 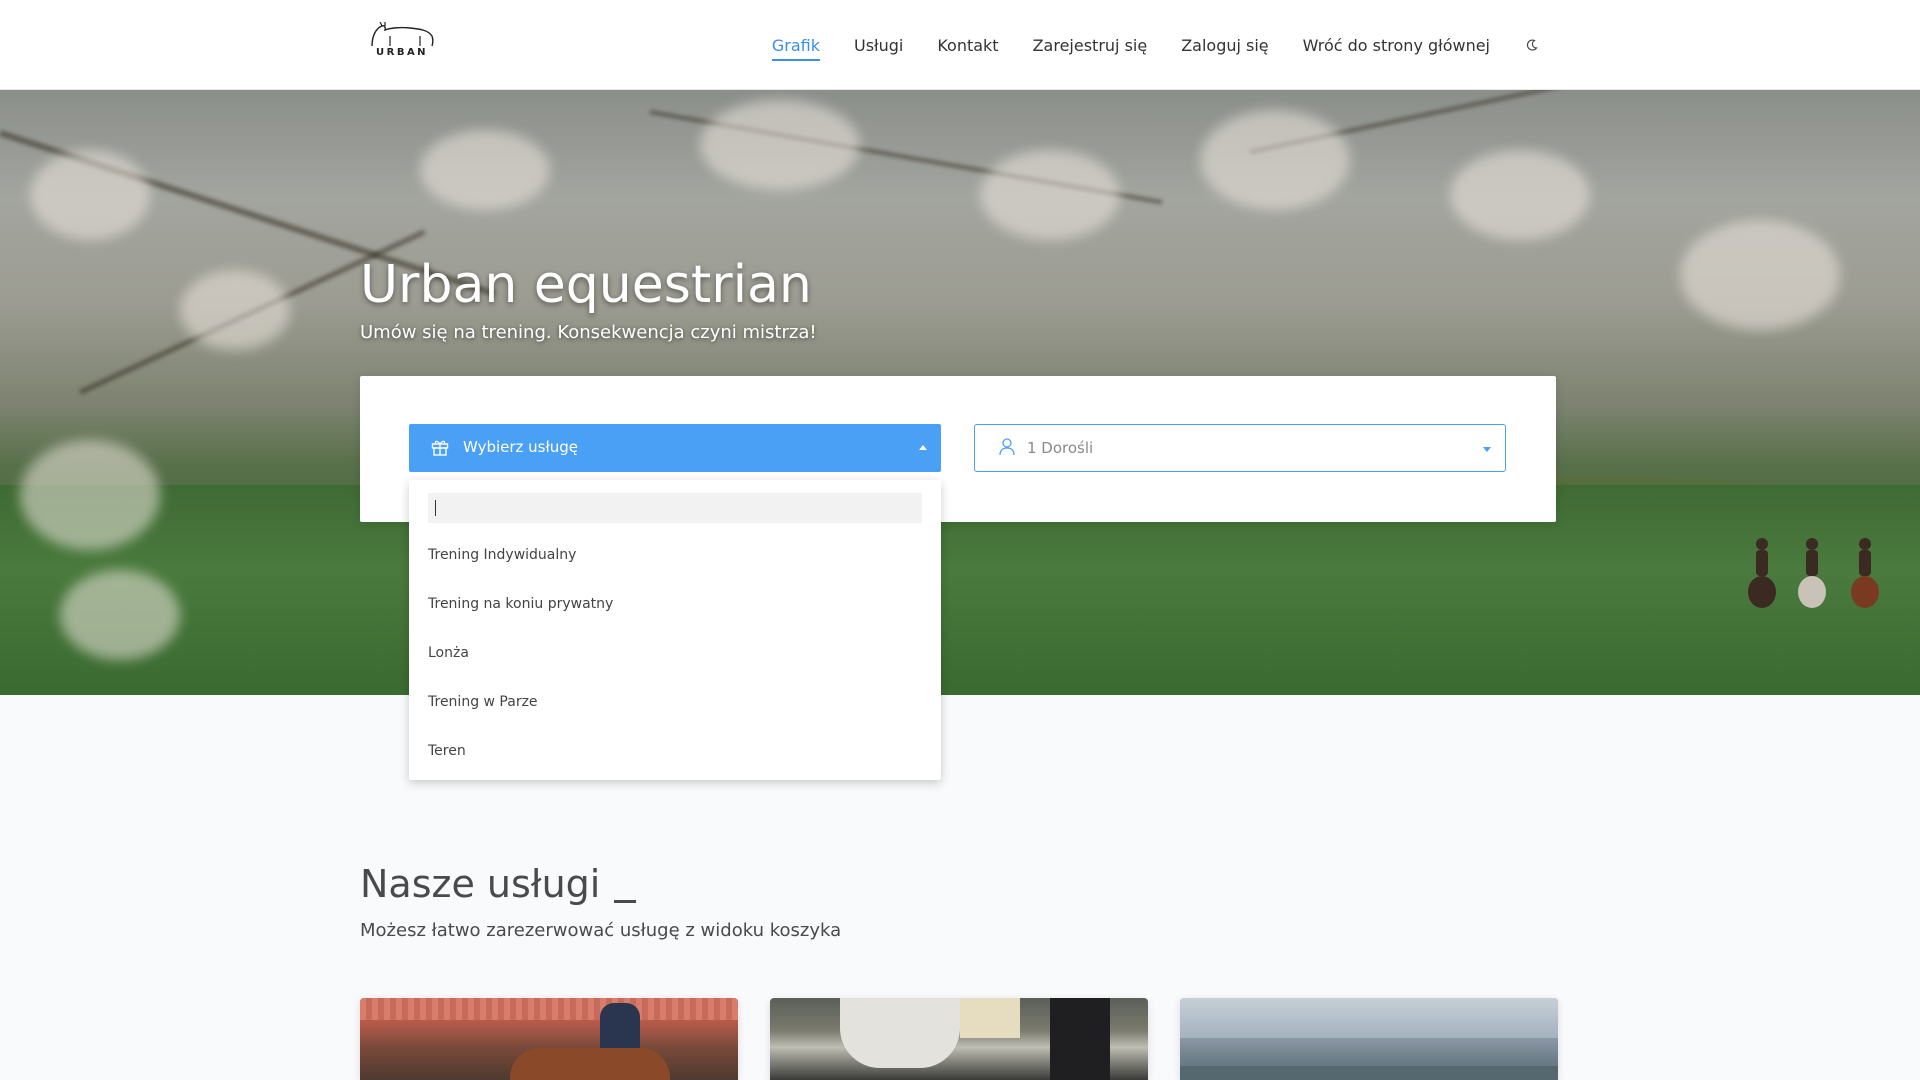 I want to click on nav-item-uslugi: Usługi, so click(x=878, y=45).